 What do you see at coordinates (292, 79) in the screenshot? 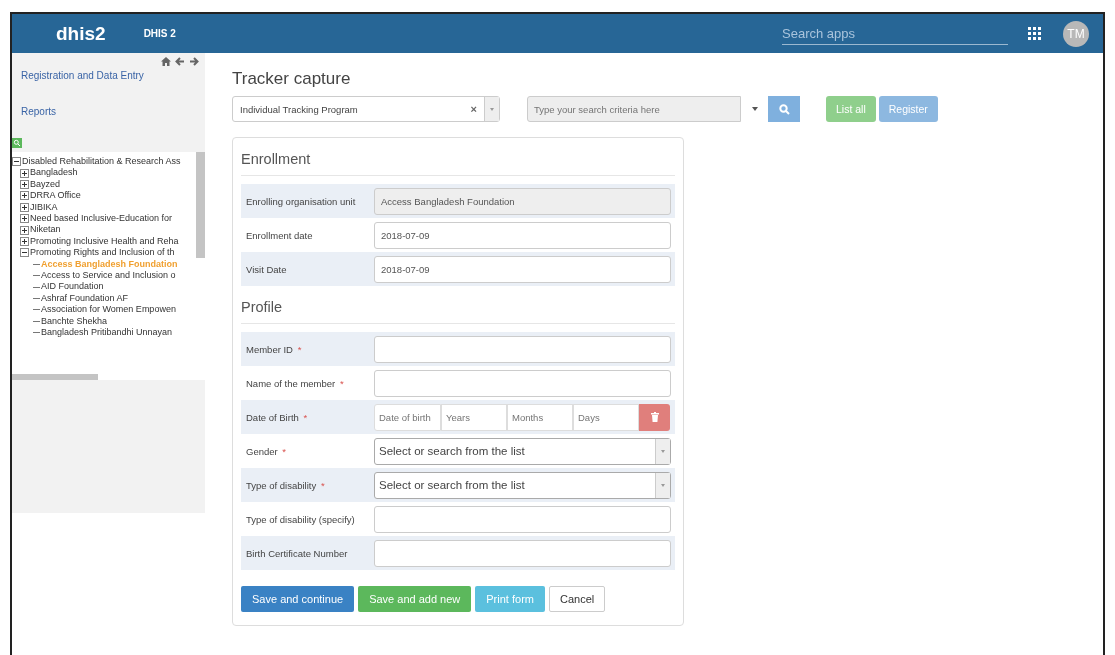
I see `page-title: Tracker capture` at bounding box center [292, 79].